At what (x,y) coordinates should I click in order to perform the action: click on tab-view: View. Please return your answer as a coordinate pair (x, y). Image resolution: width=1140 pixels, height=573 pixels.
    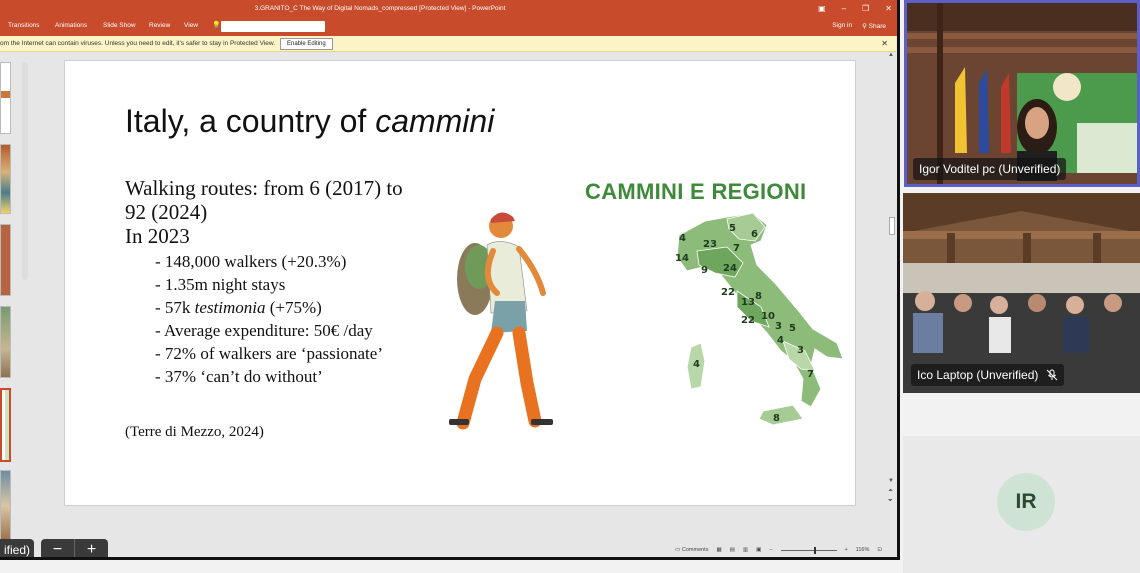
    Looking at the image, I should click on (191, 25).